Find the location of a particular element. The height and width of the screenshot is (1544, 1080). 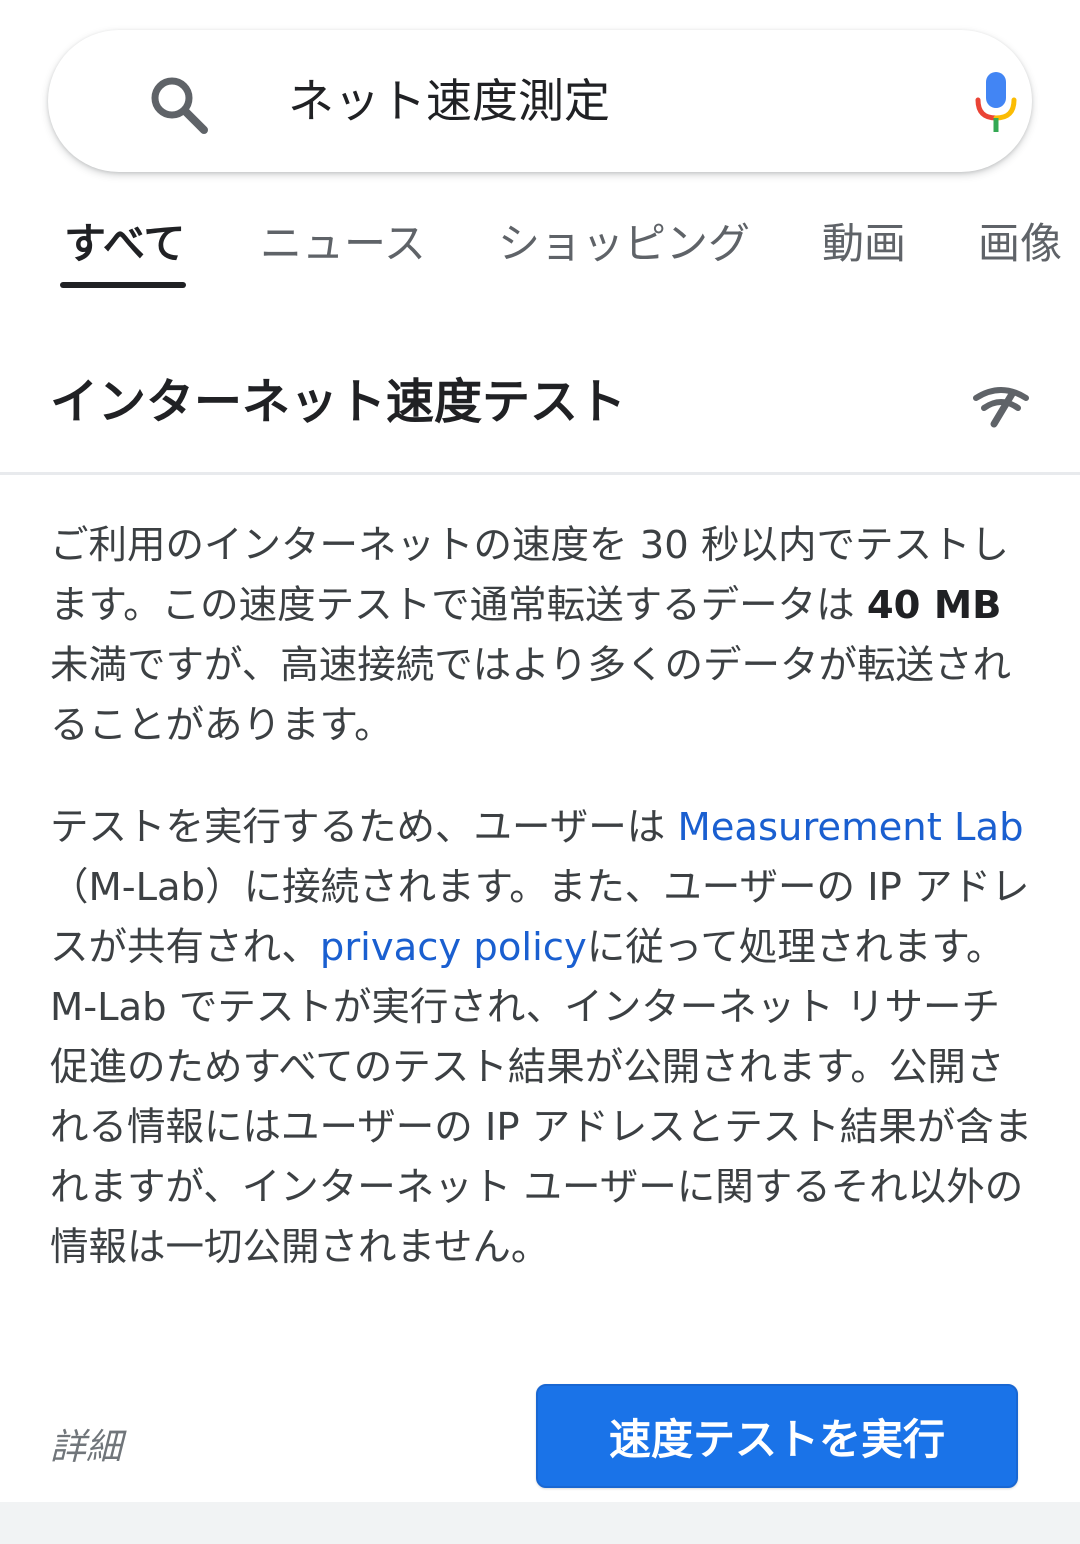

privacy-text-1: テストを実行するため、ユーザーは is located at coordinates (364, 827).